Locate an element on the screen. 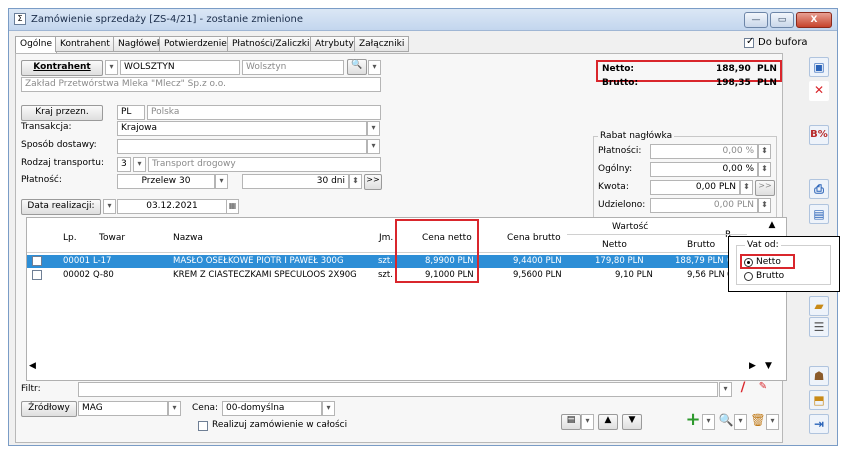 Image resolution: width=847 pixels, height=454 pixels. header-brutto: Brutto is located at coordinates (701, 245).